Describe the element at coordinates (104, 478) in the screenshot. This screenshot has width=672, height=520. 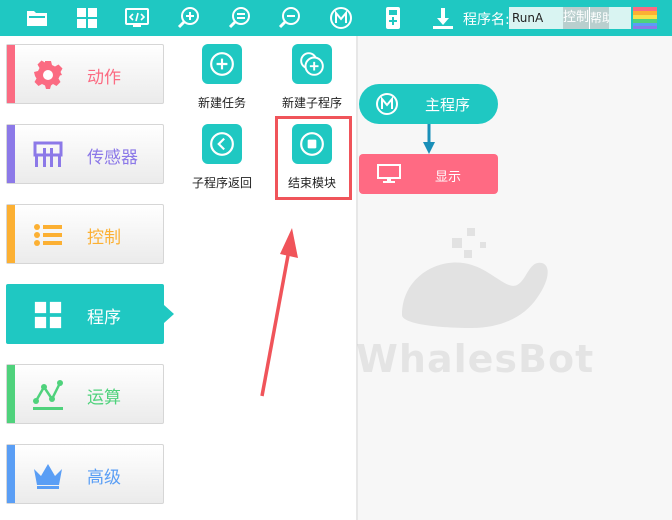
I see `category-label: 高级` at that location.